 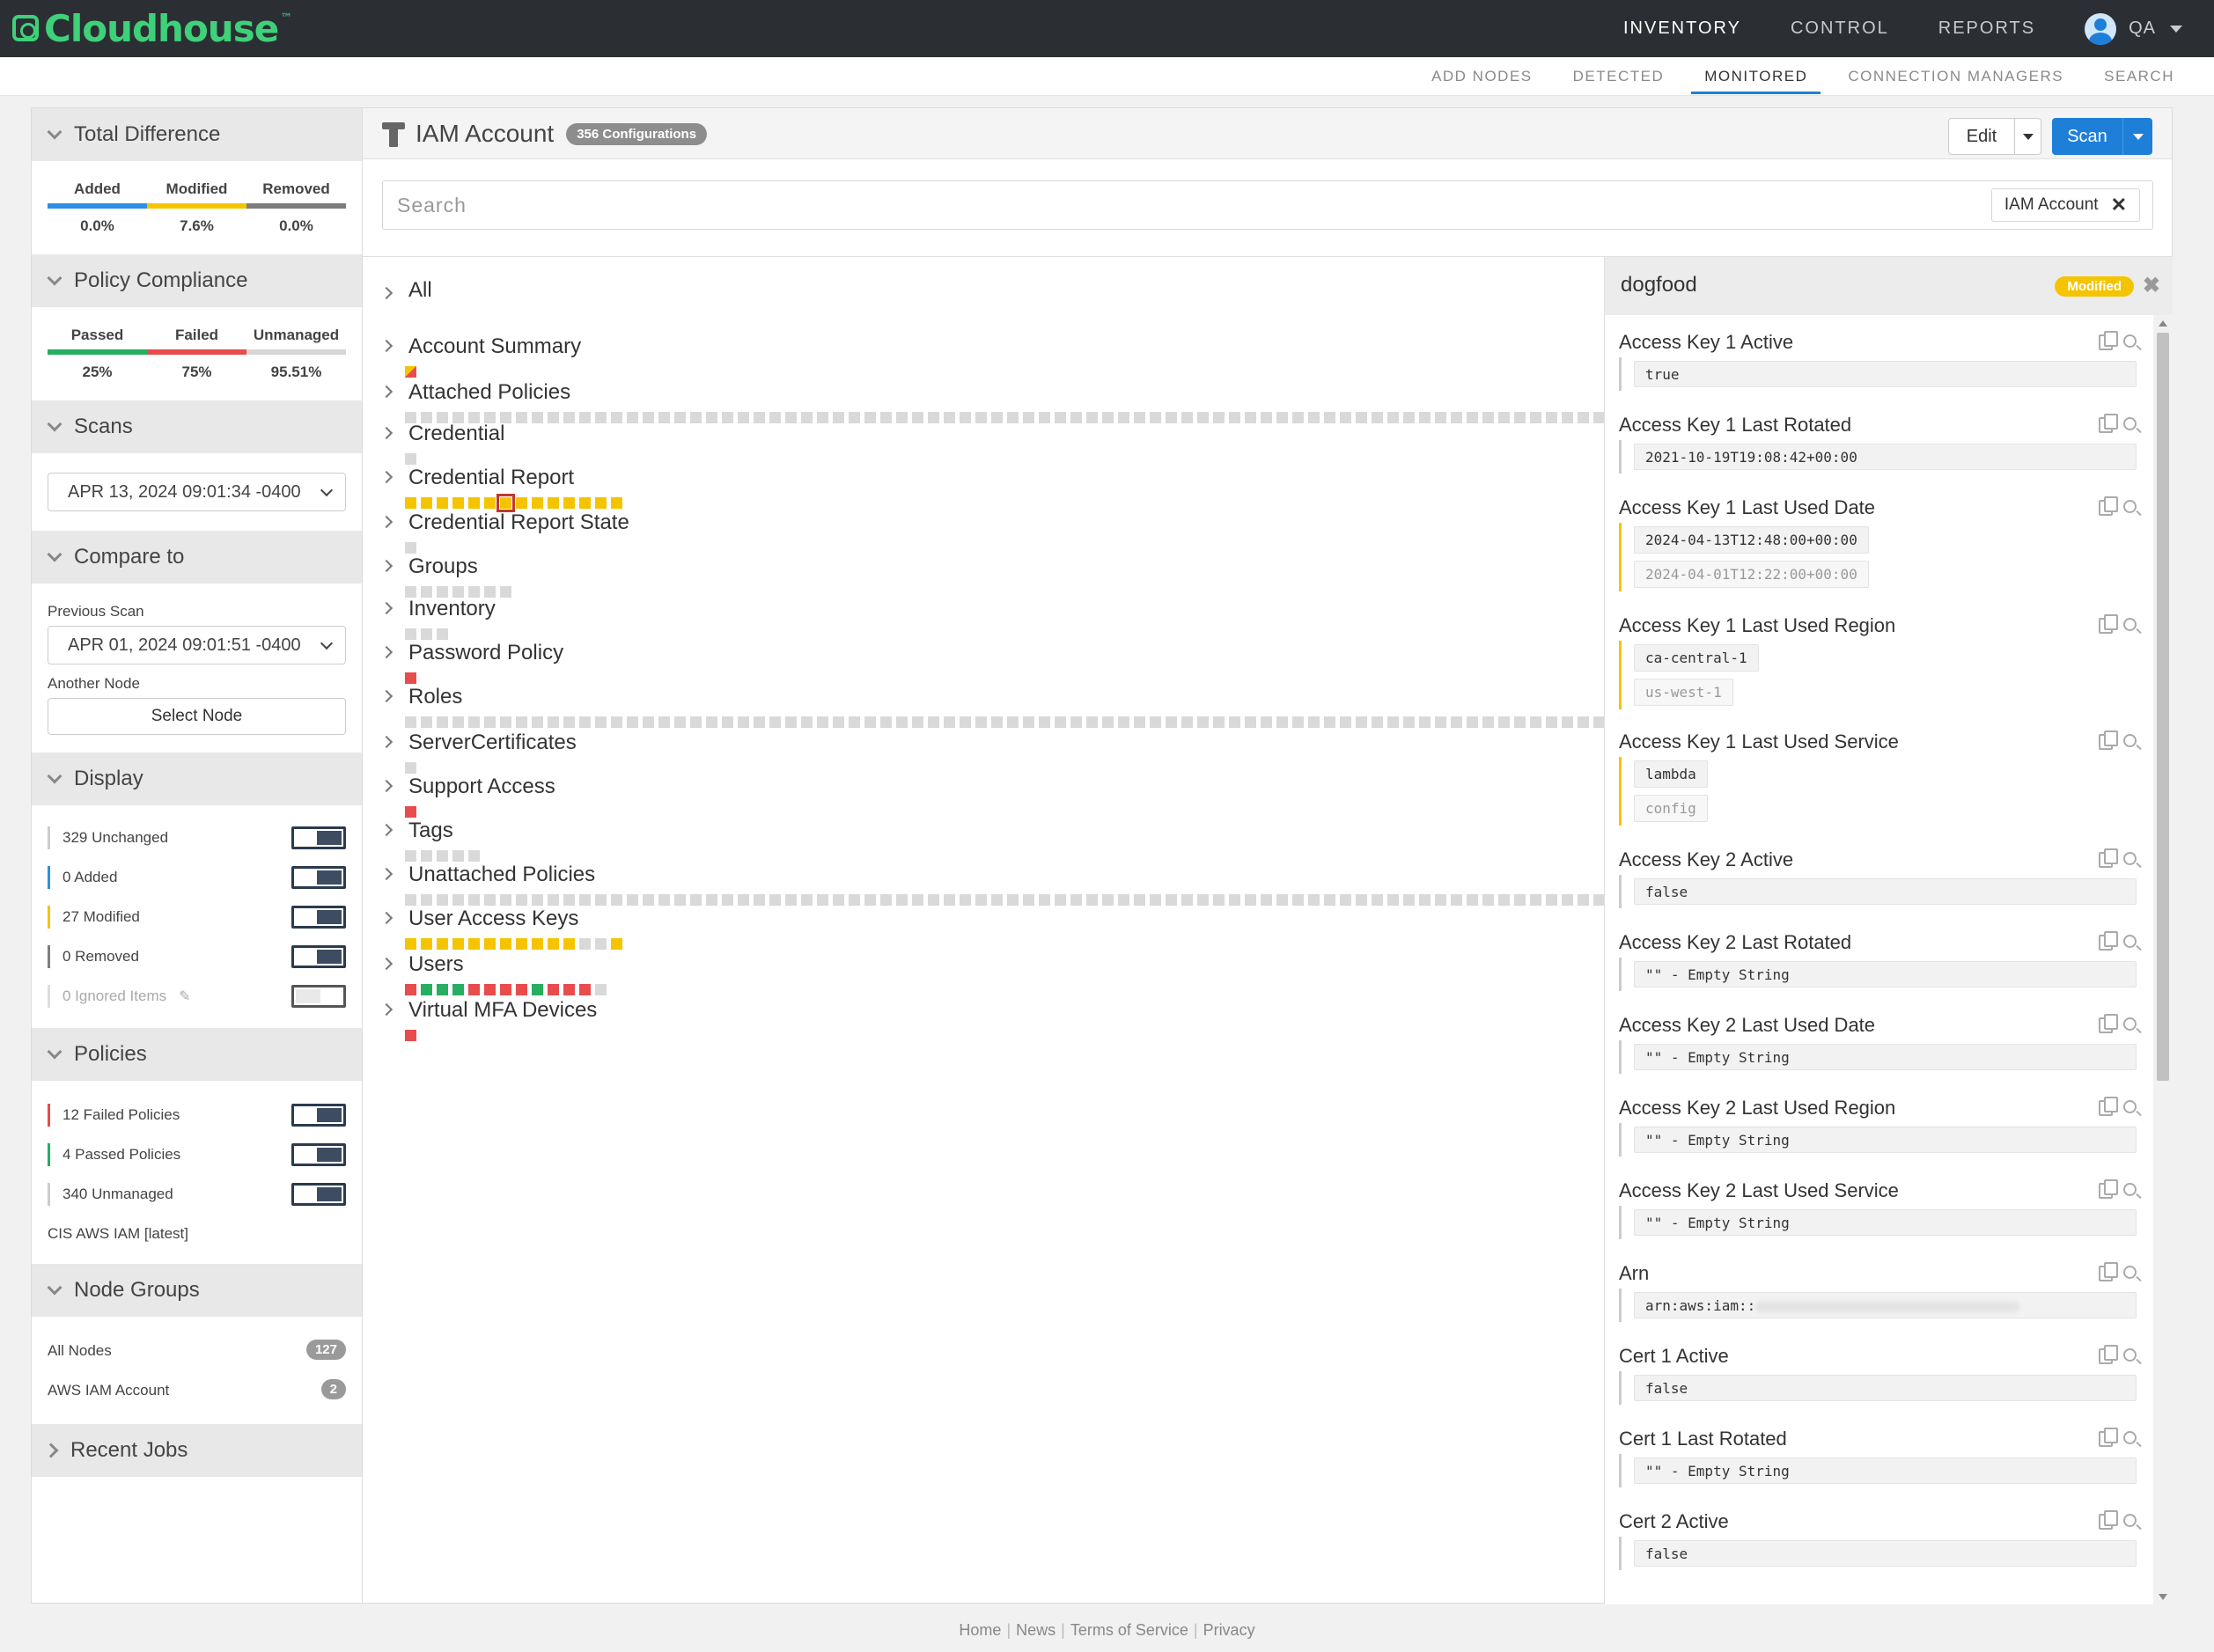 What do you see at coordinates (197, 1350) in the screenshot?
I see `node-group-all-nodes: All Nodes 127` at bounding box center [197, 1350].